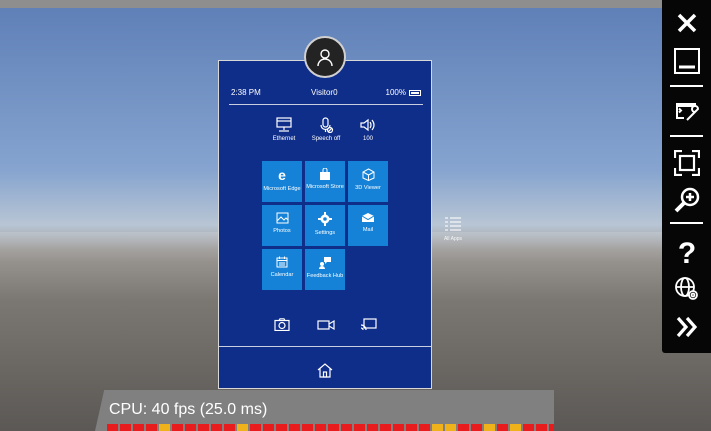 This screenshot has height=431, width=711. I want to click on tools-icon, so click(687, 111).